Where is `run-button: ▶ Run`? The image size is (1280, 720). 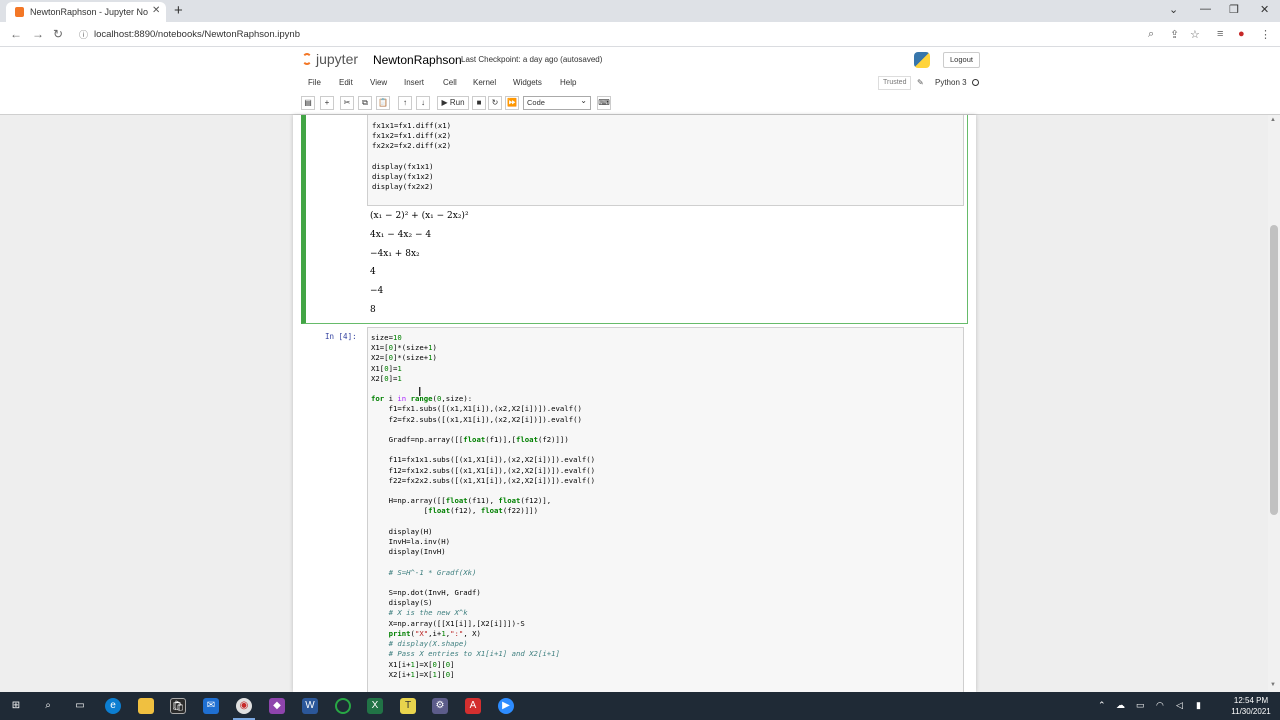
run-button: ▶ Run is located at coordinates (453, 103).